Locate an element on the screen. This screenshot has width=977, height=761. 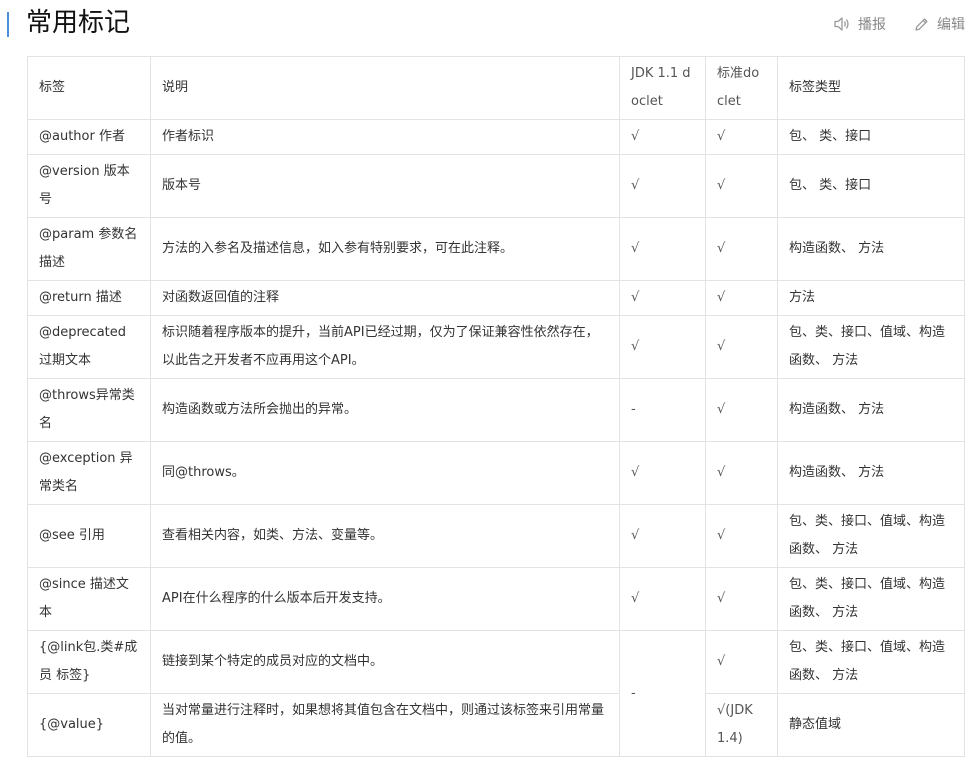
cell-tag-type: 静态值域 is located at coordinates (871, 725).